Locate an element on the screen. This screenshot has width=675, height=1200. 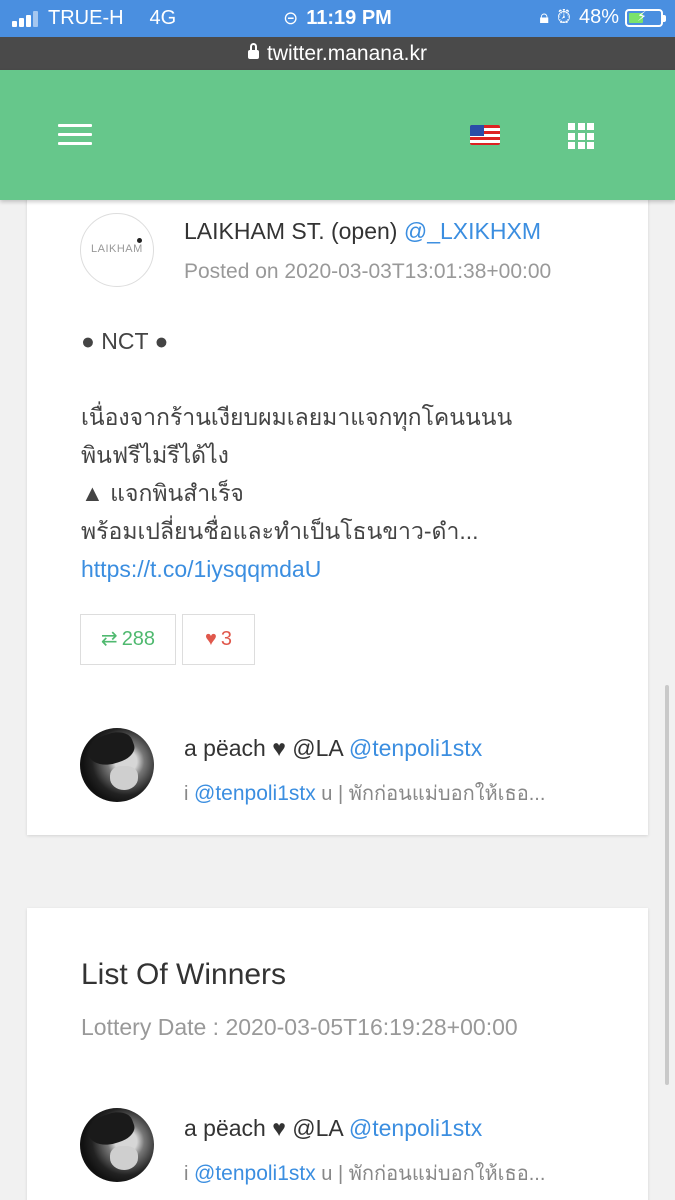
author-name-line: LAIKHAM ST. (open) @_LXIKHXM is located at coordinates (362, 231).